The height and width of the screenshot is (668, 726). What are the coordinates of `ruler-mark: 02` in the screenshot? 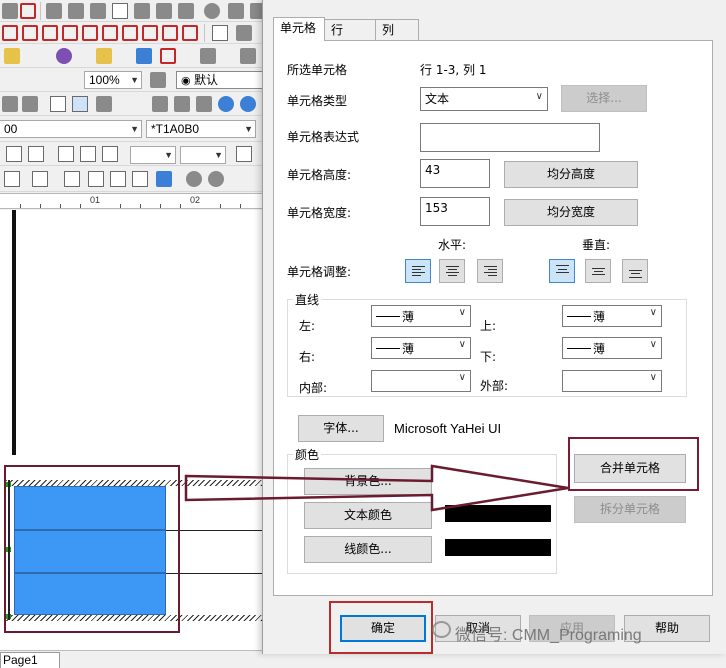 It's located at (195, 200).